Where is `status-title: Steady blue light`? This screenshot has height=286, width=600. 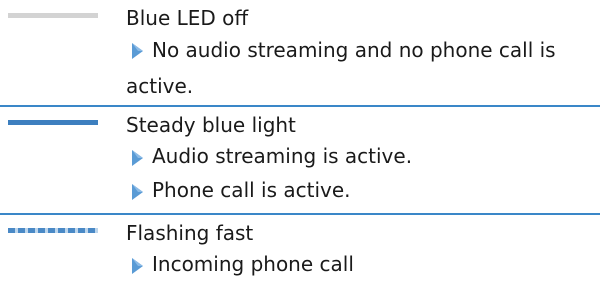
status-title: Steady blue light is located at coordinates (211, 125).